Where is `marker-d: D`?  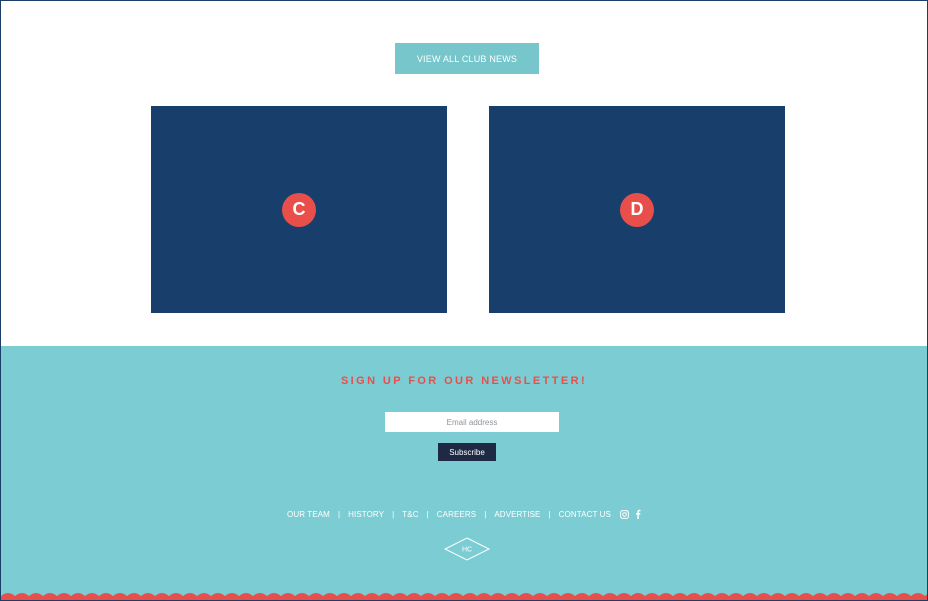
marker-d: D is located at coordinates (637, 209).